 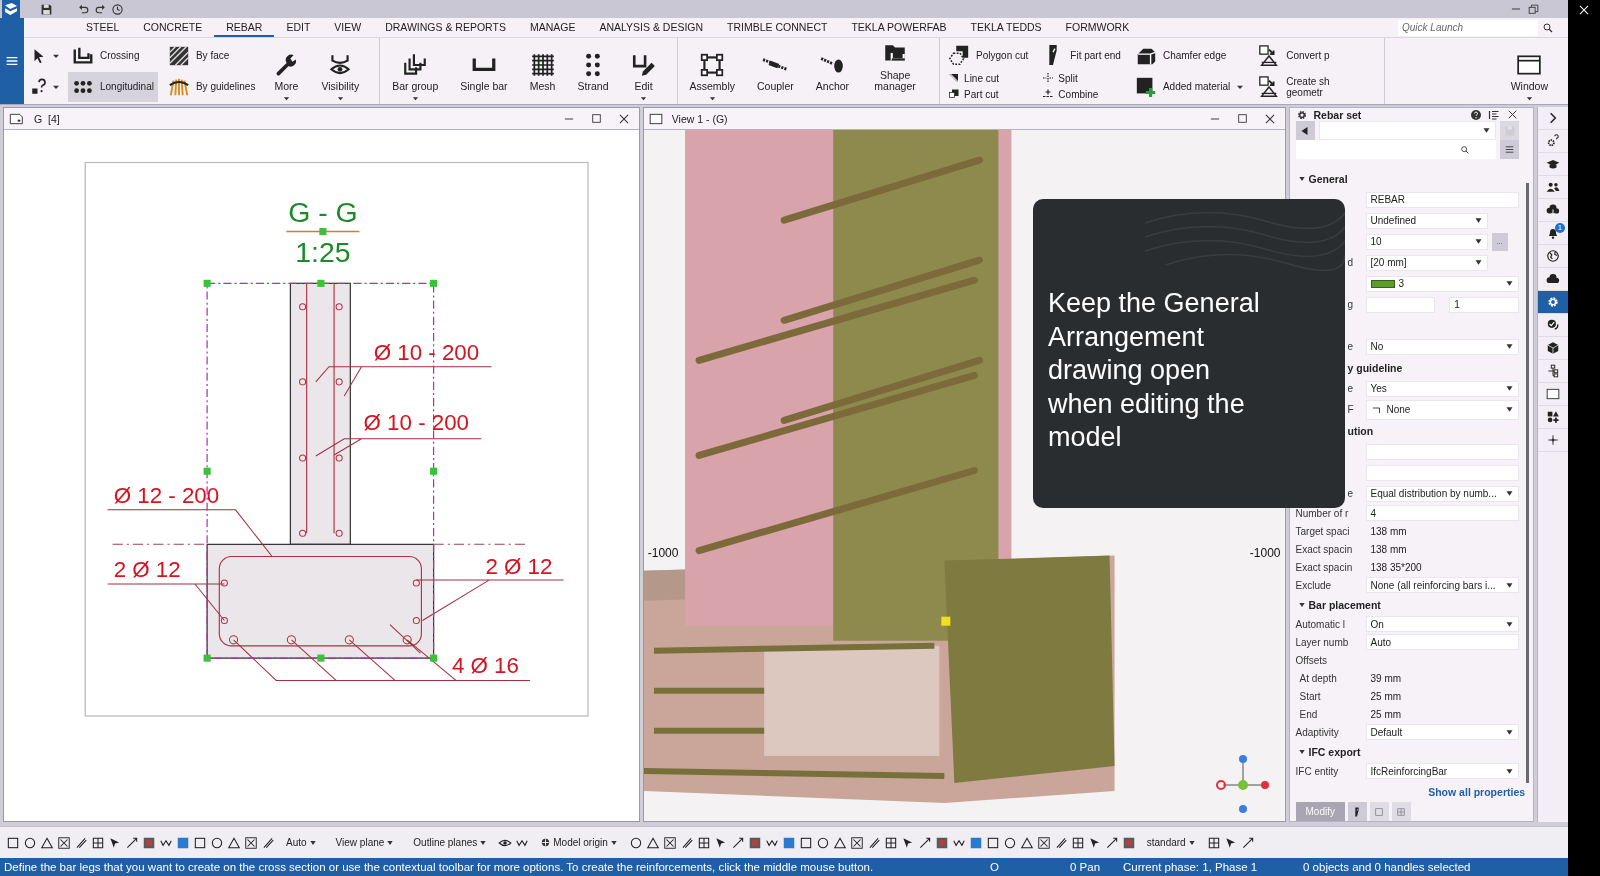 I want to click on ribbon-button: Window, so click(x=1529, y=71).